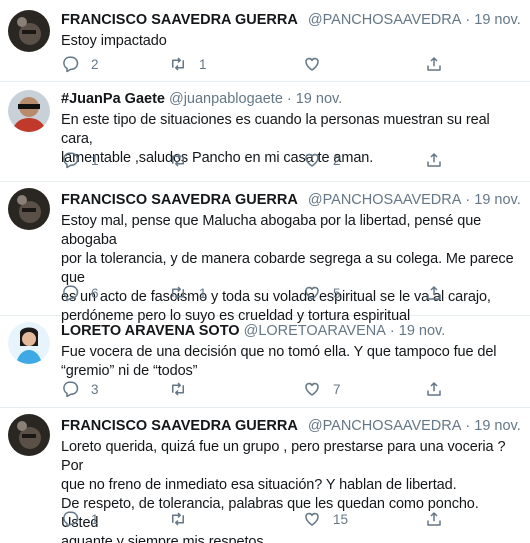 The width and height of the screenshot is (530, 543). Describe the element at coordinates (322, 293) in the screenshot. I see `like-button: 5` at that location.